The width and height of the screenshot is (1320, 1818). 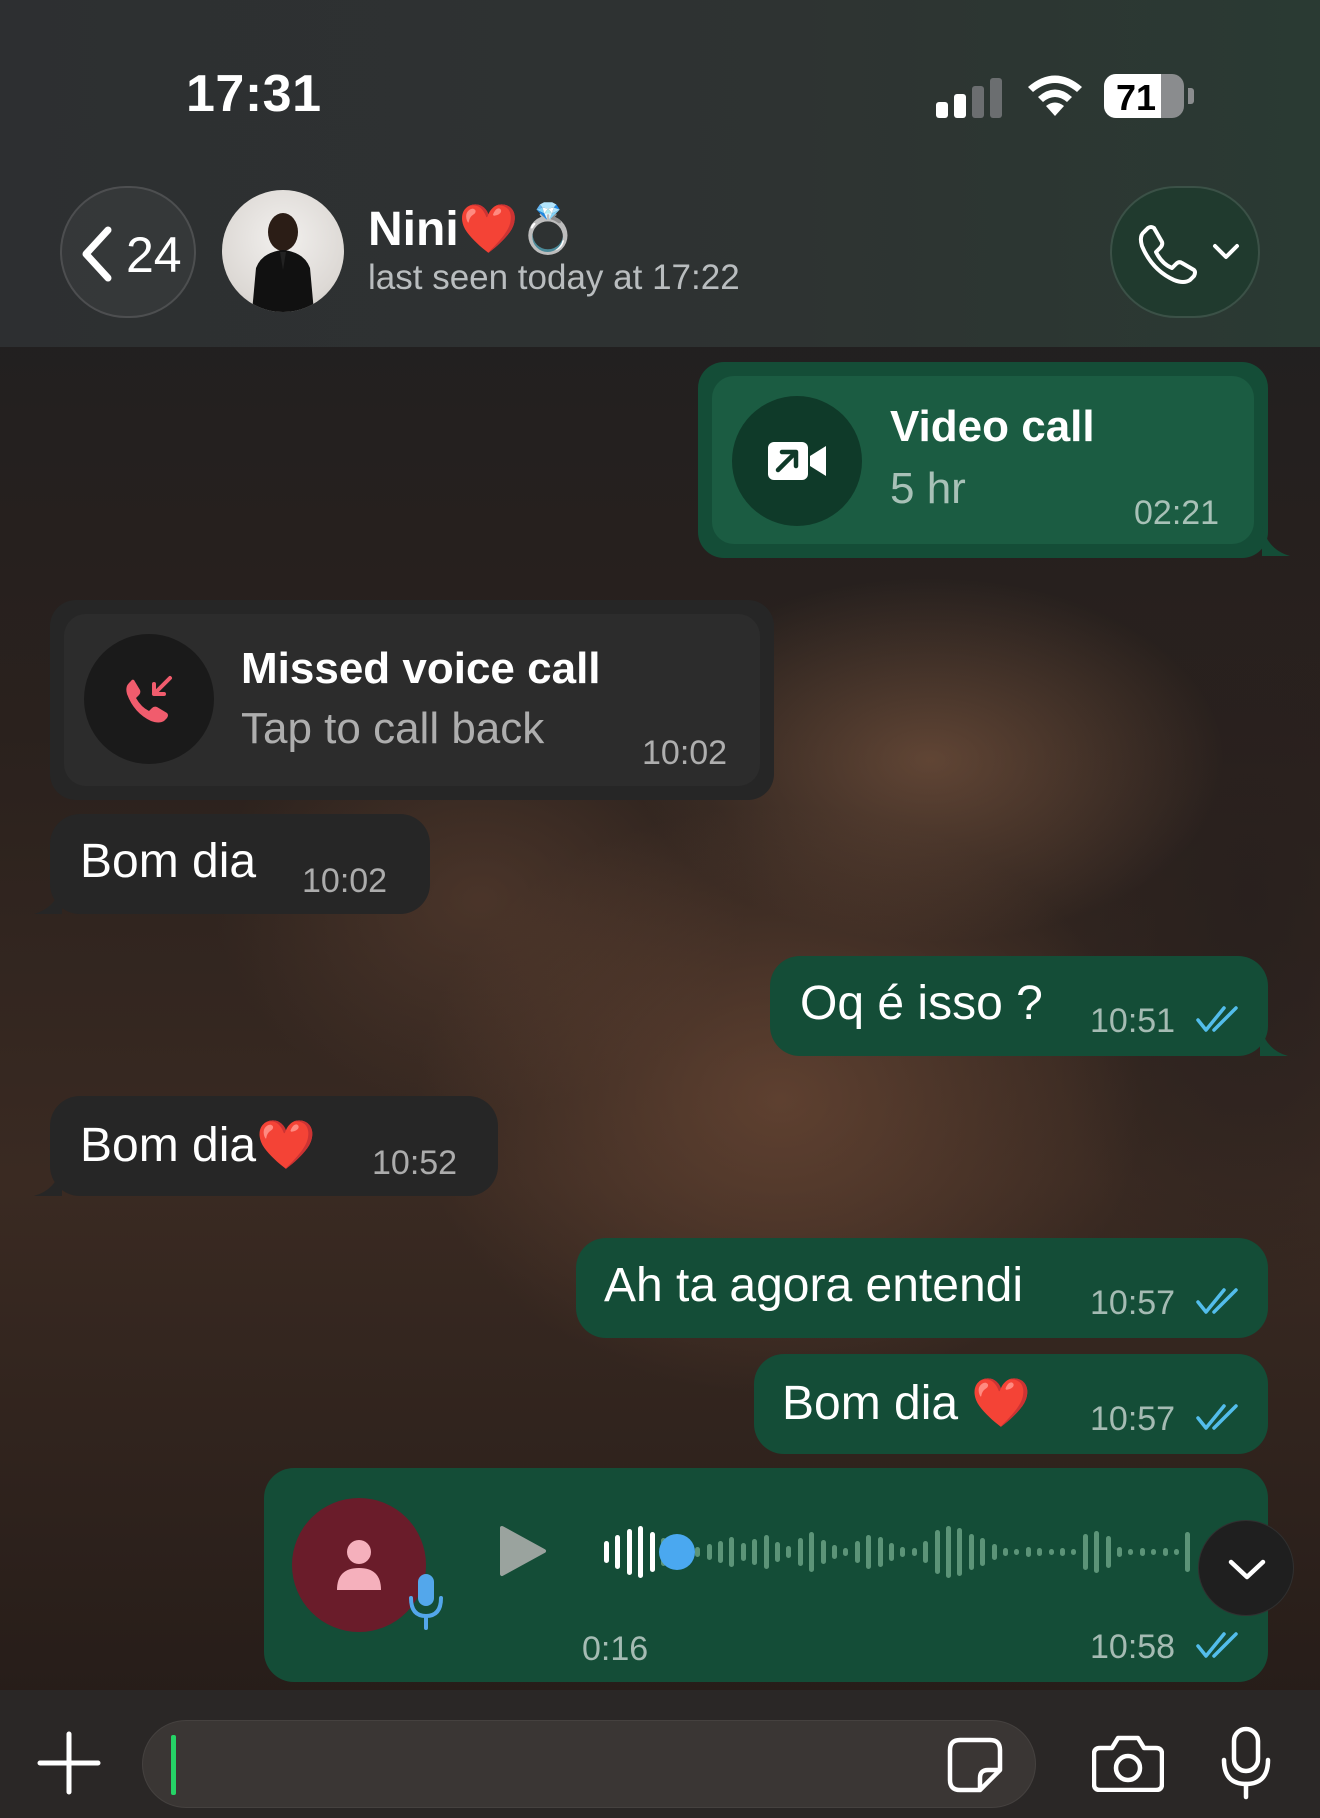 What do you see at coordinates (969, 97) in the screenshot?
I see `cellular-signal-icon` at bounding box center [969, 97].